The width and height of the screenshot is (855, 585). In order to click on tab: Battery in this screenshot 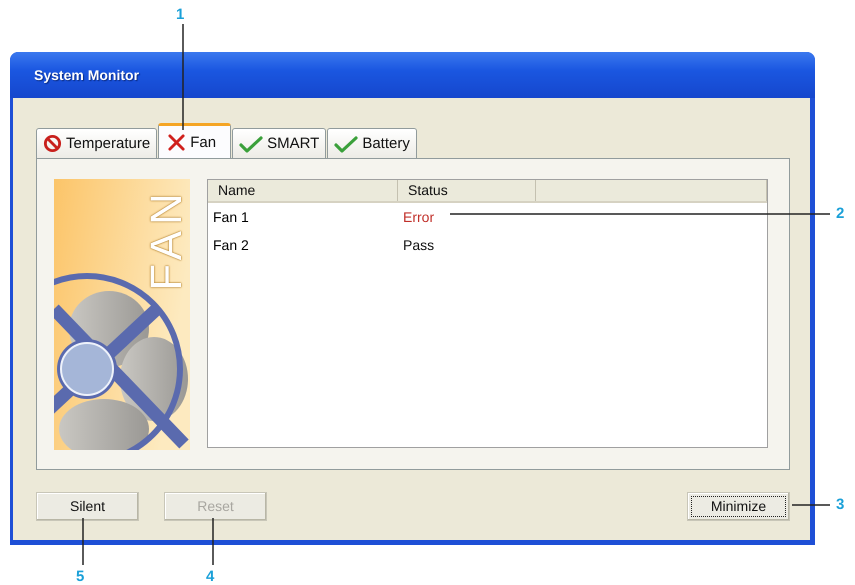, I will do `click(372, 143)`.